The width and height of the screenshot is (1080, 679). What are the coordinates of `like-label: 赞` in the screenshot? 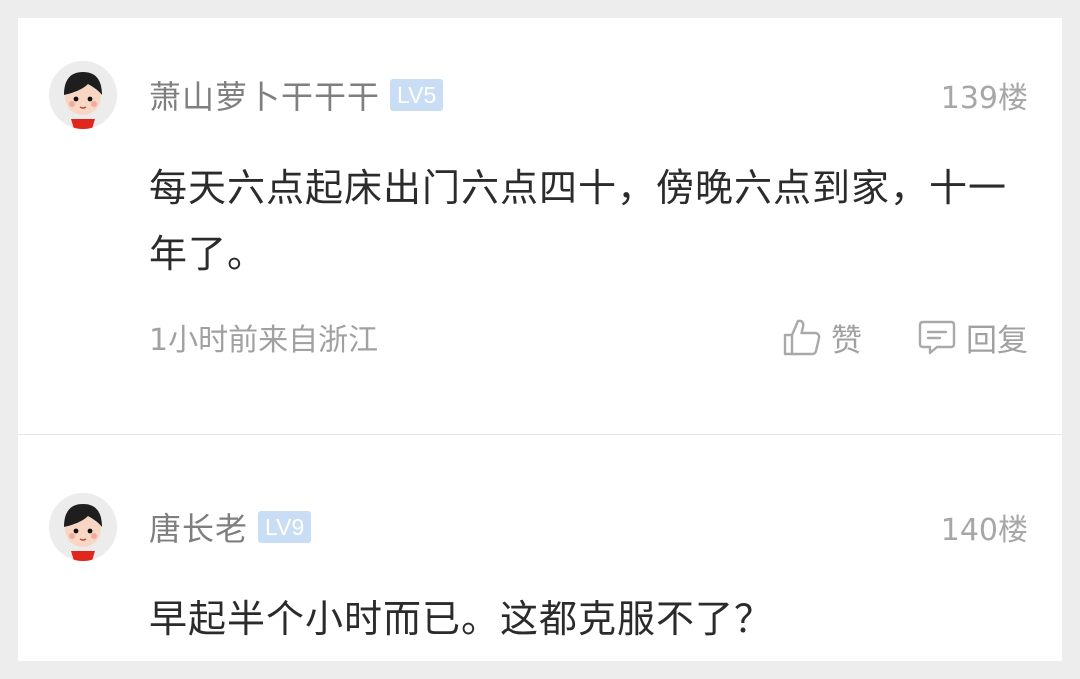 It's located at (846, 340).